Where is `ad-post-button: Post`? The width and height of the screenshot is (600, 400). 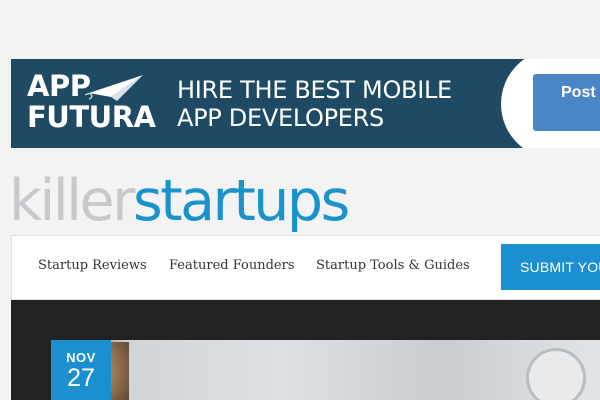 ad-post-button: Post is located at coordinates (566, 102).